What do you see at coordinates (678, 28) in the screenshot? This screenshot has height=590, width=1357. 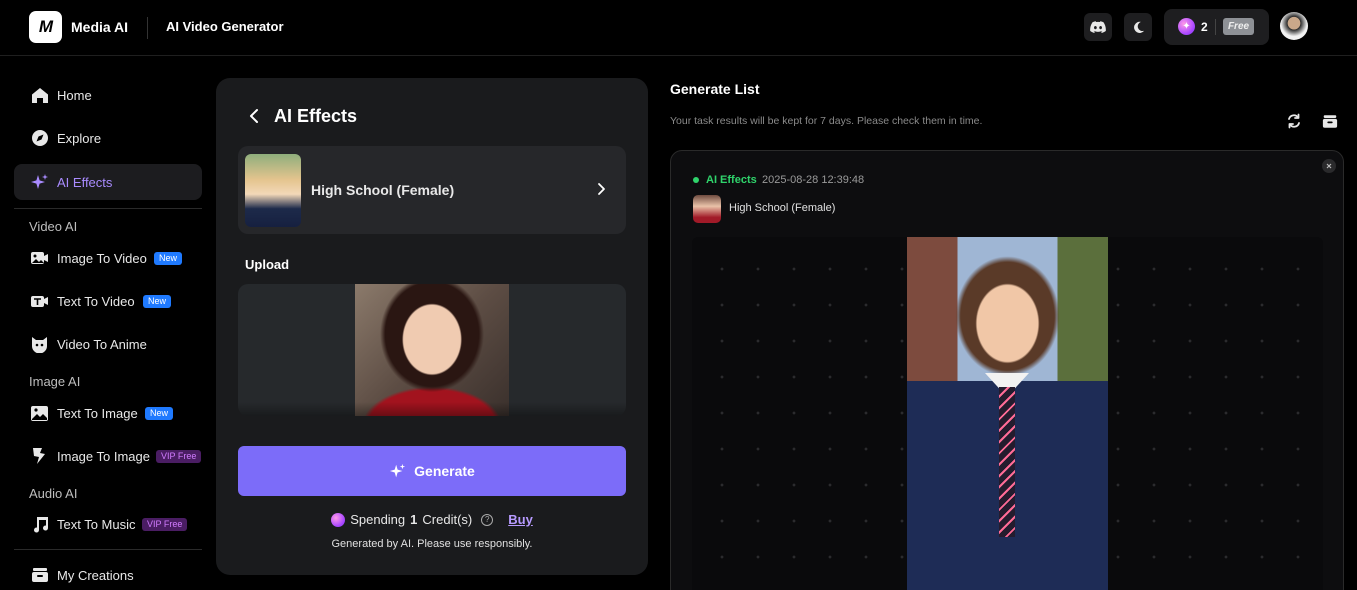 I see `top-bar: M Media AI AI Video Generator ✦ 2 Free` at bounding box center [678, 28].